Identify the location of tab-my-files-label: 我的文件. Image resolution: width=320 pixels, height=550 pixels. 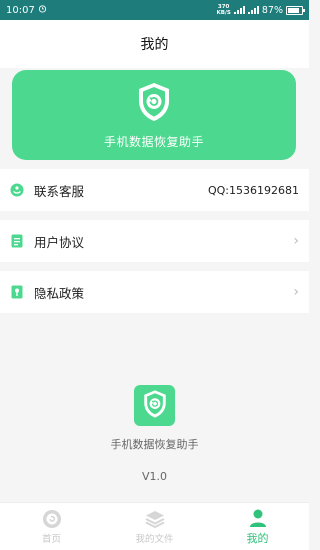
(154, 539).